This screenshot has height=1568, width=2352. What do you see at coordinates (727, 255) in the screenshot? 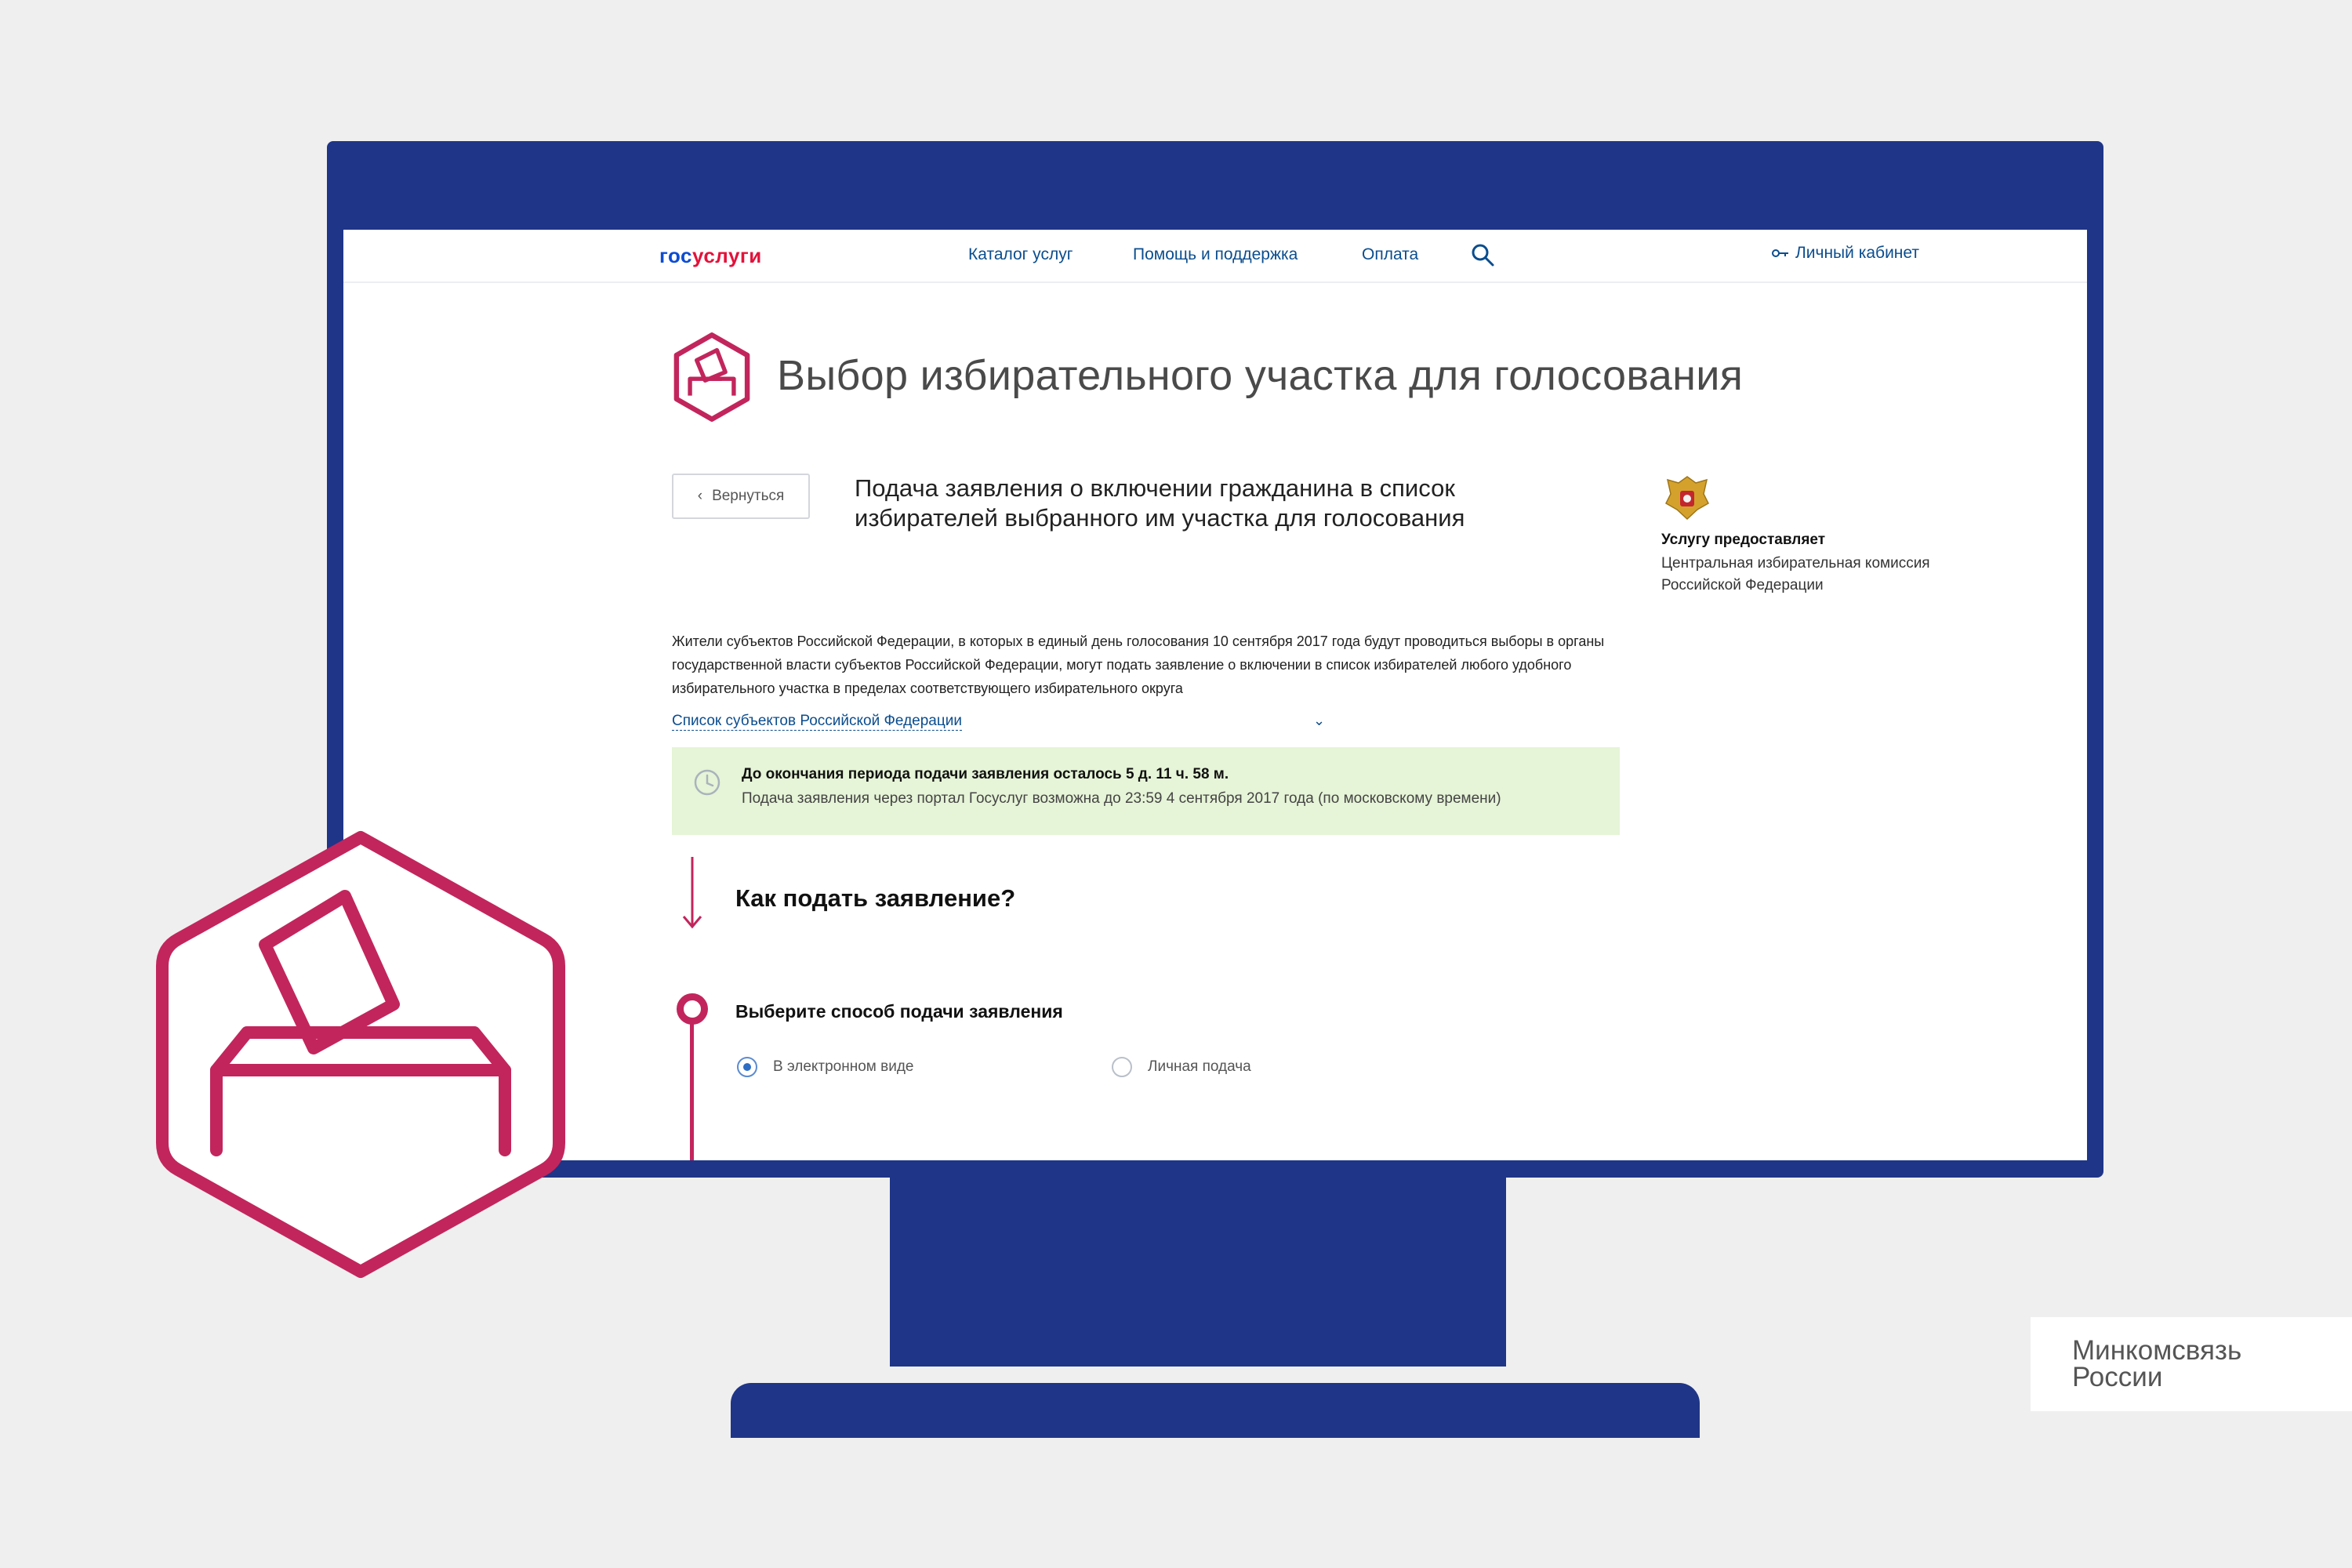
I see `logo-suffix: услуги` at bounding box center [727, 255].